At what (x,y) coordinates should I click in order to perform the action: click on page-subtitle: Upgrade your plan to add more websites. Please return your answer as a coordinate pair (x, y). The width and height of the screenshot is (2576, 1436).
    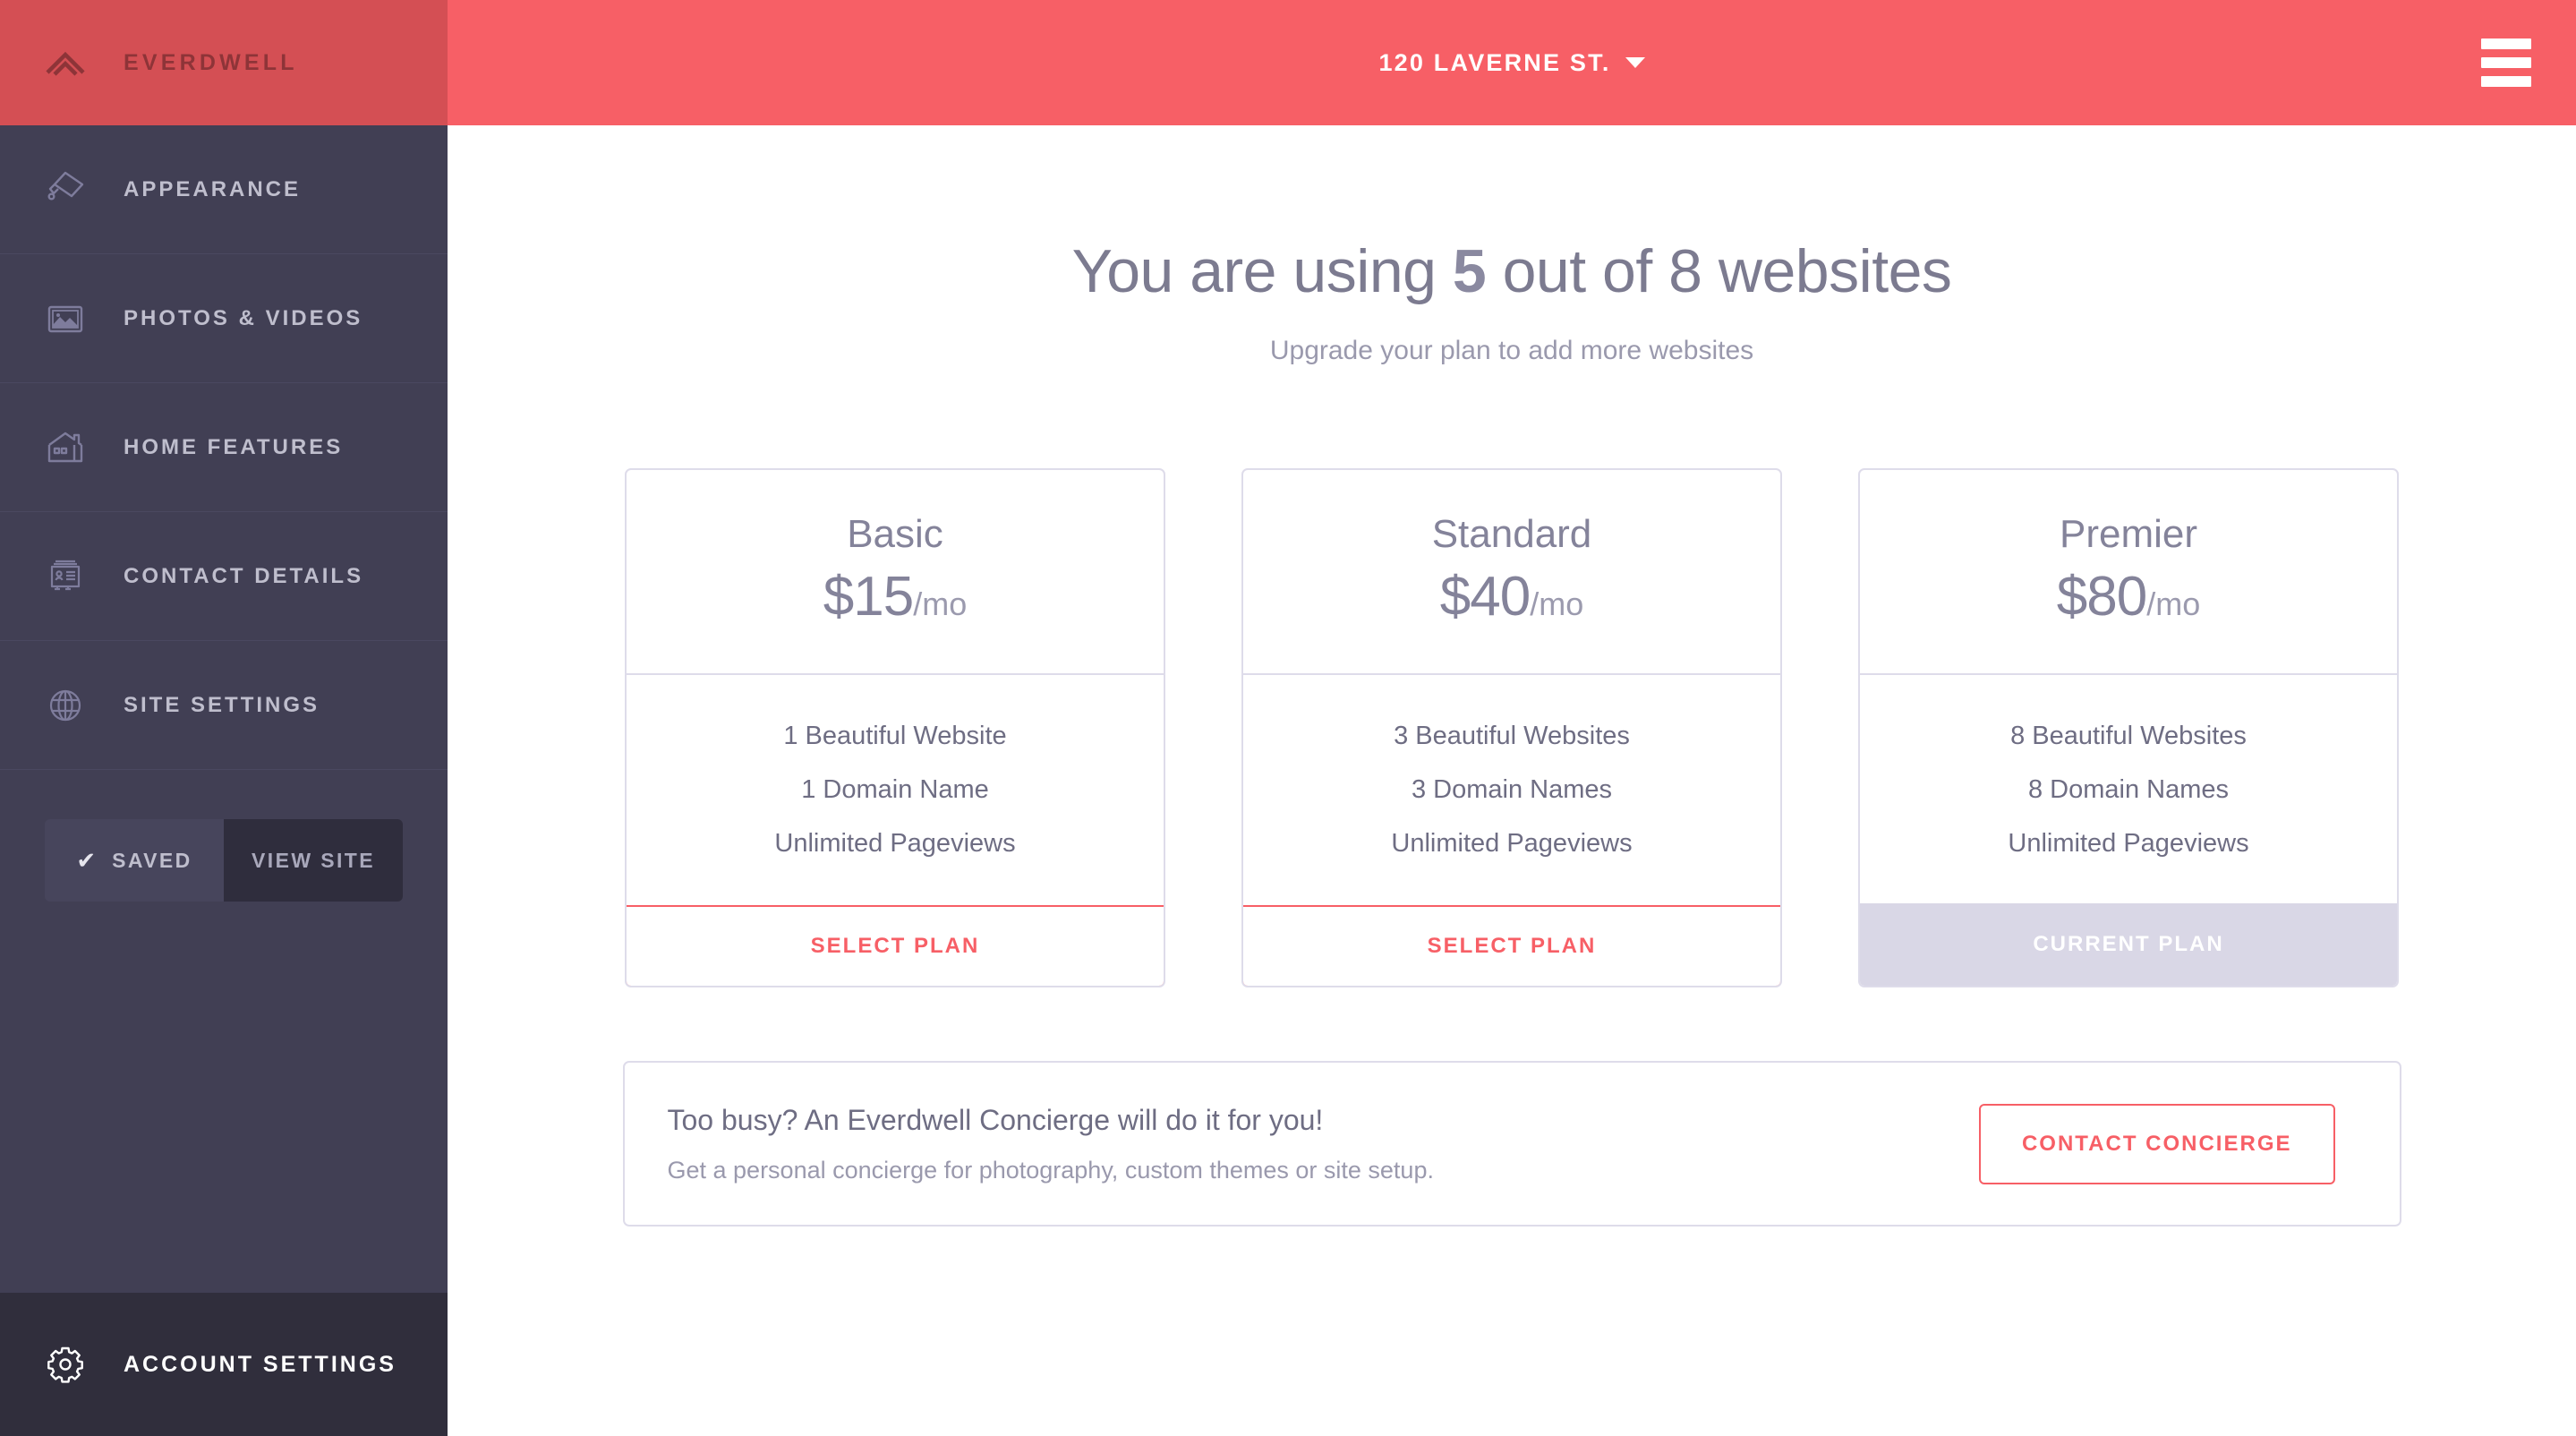
    Looking at the image, I should click on (1511, 350).